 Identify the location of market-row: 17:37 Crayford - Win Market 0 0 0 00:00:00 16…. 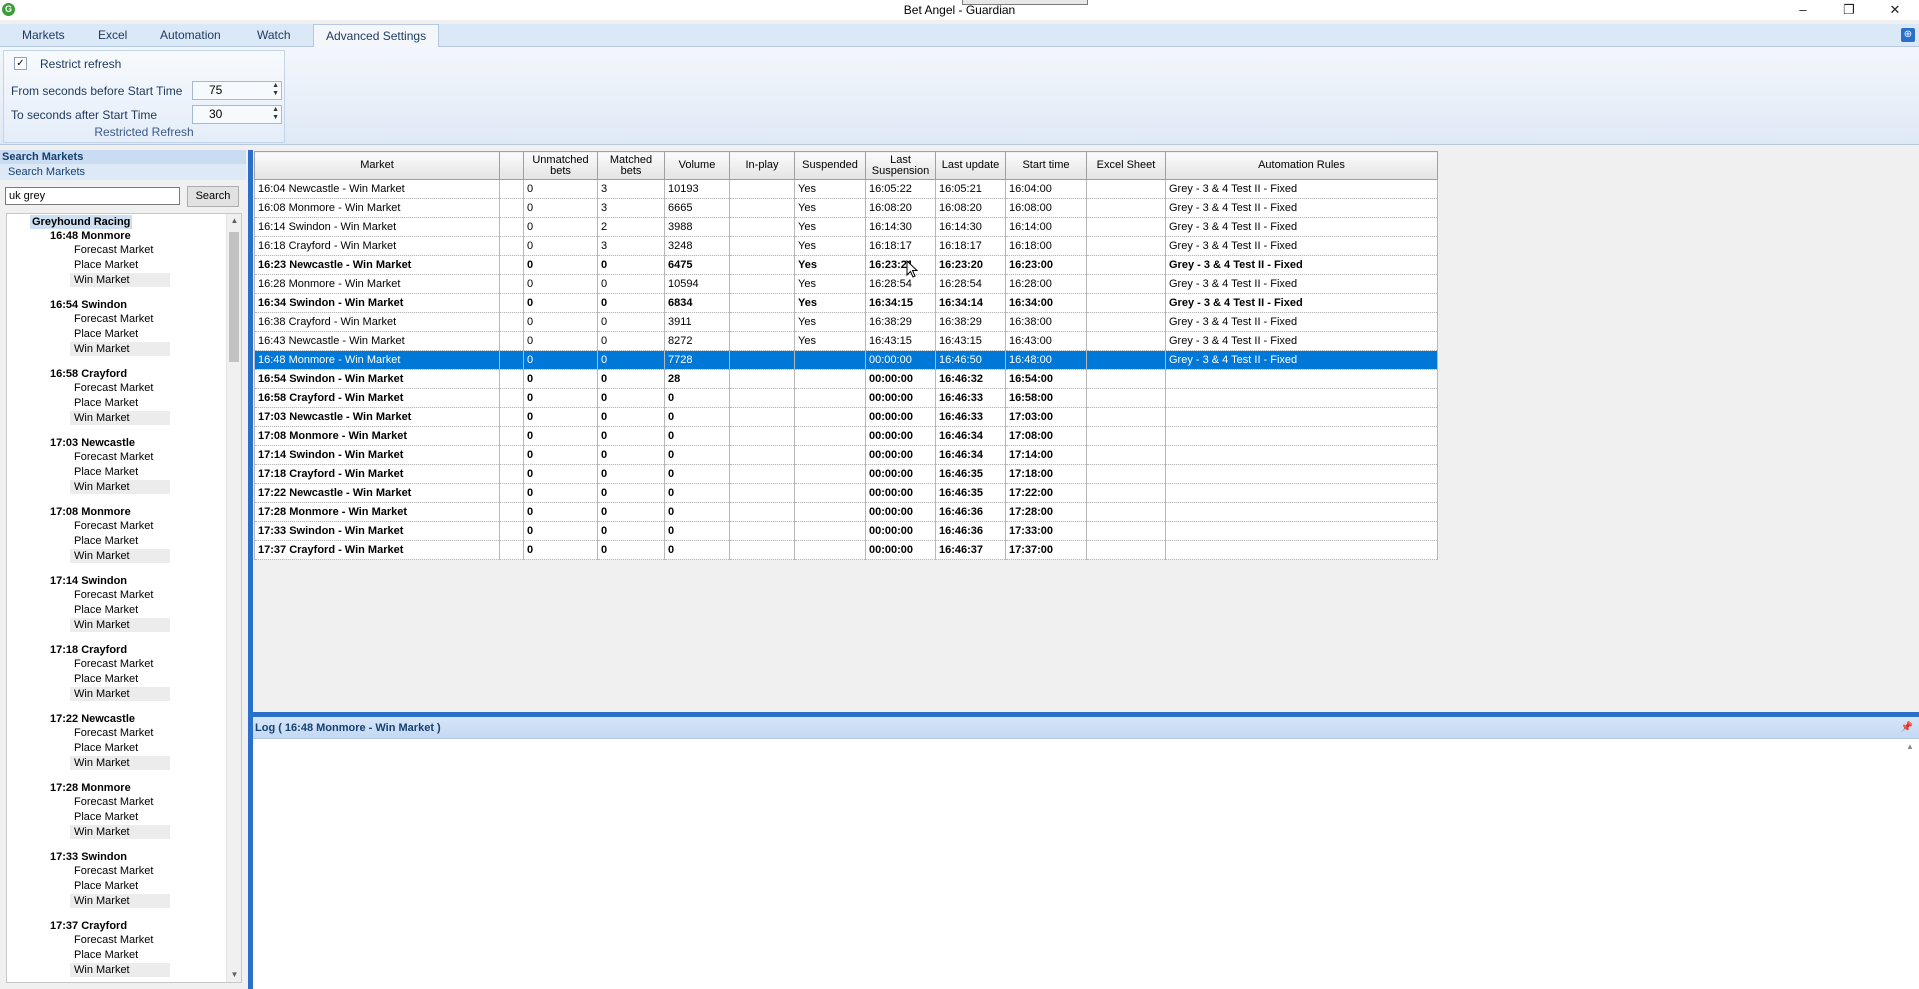
(846, 550).